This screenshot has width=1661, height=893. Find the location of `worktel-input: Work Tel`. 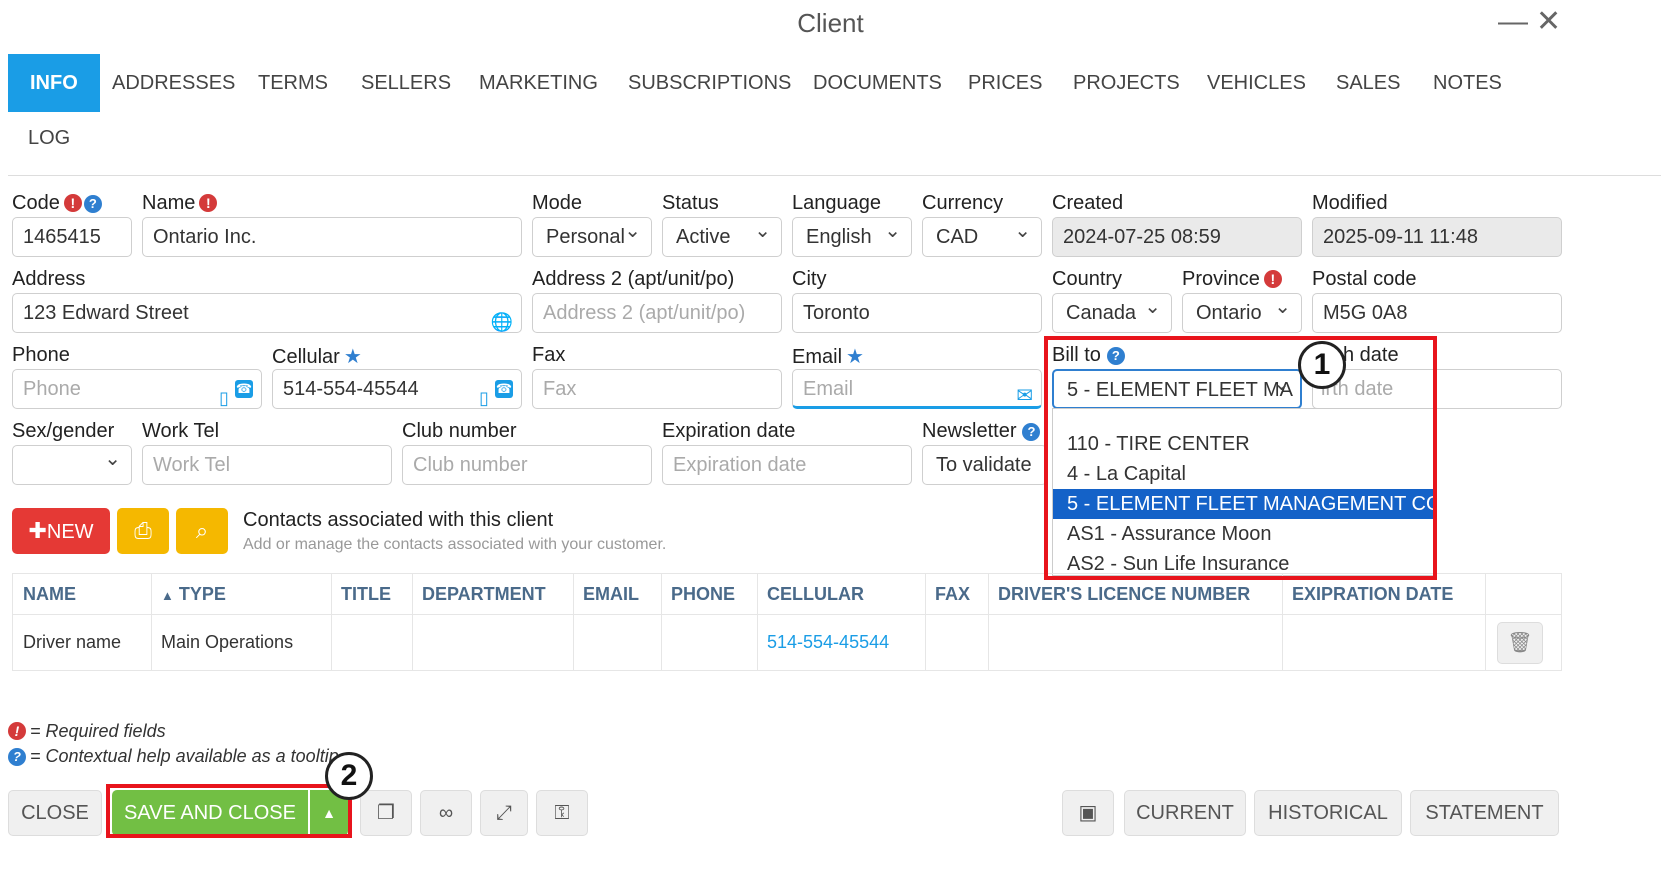

worktel-input: Work Tel is located at coordinates (267, 465).